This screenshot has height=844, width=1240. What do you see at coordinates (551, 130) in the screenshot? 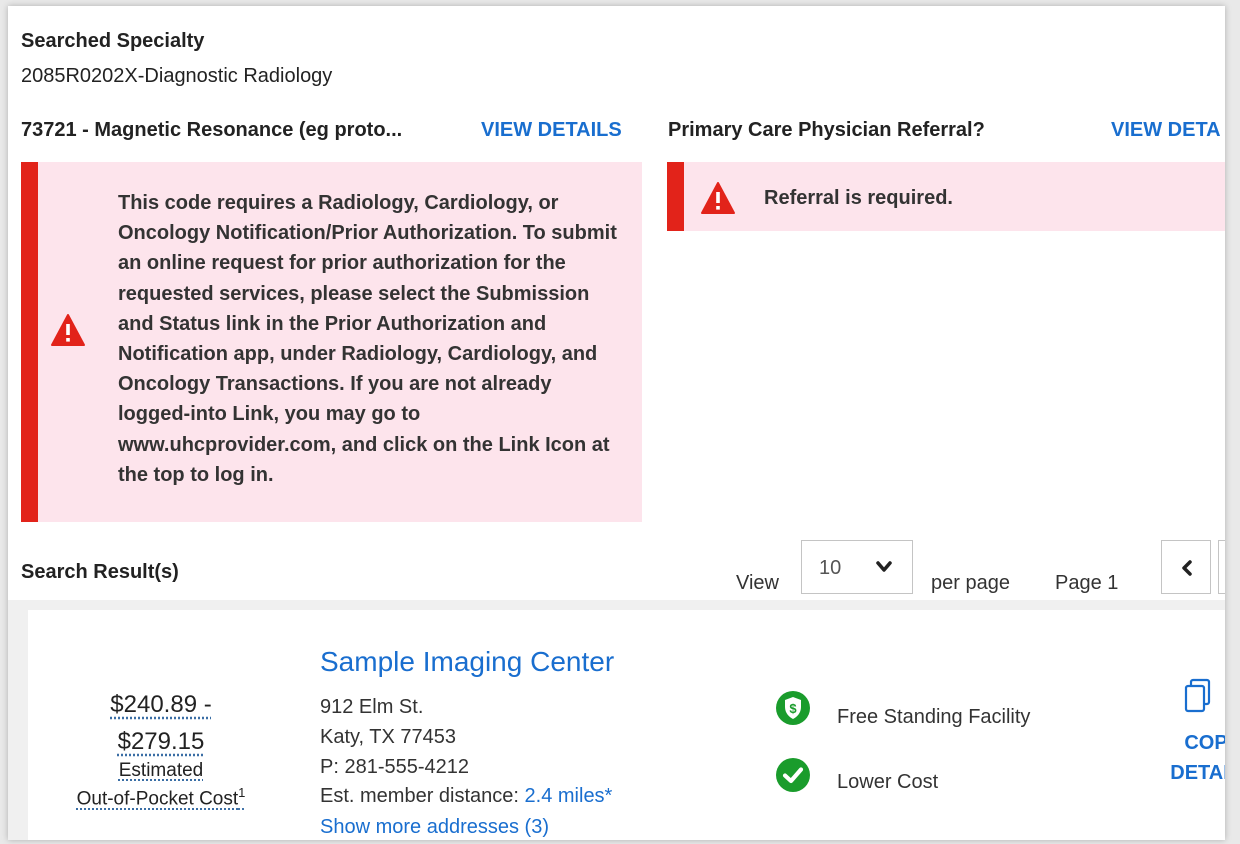
I see `procedure-view-details-link: VIEW DETAILS` at bounding box center [551, 130].